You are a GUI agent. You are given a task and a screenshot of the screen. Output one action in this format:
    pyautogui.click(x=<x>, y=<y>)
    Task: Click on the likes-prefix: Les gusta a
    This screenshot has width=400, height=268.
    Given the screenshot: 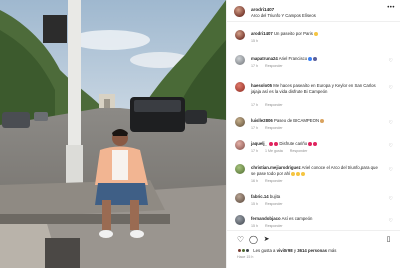 What is the action you would take?
    pyautogui.click(x=264, y=250)
    